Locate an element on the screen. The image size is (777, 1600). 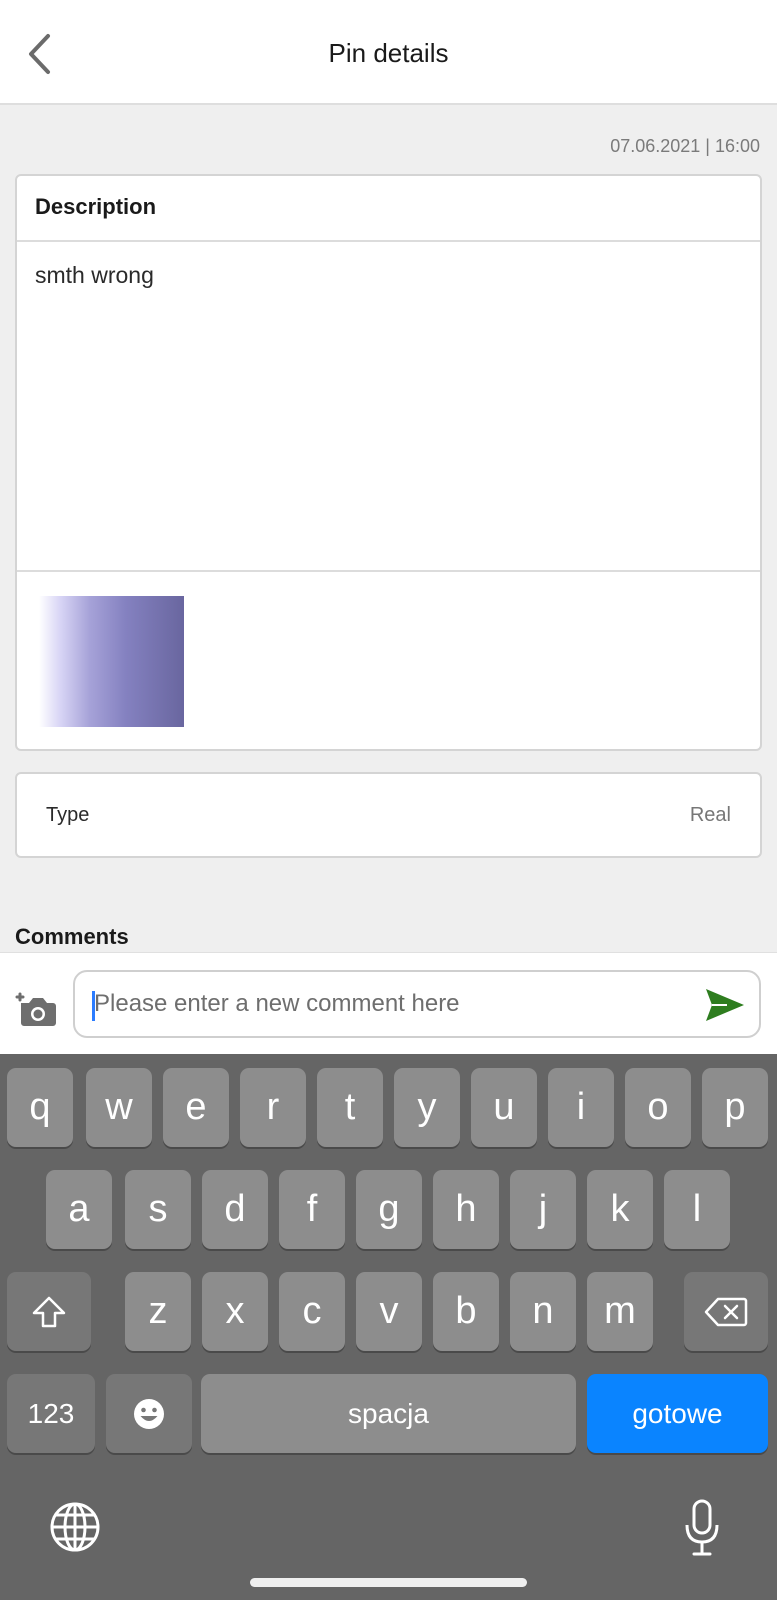
key-e: e is located at coordinates (196, 1107).